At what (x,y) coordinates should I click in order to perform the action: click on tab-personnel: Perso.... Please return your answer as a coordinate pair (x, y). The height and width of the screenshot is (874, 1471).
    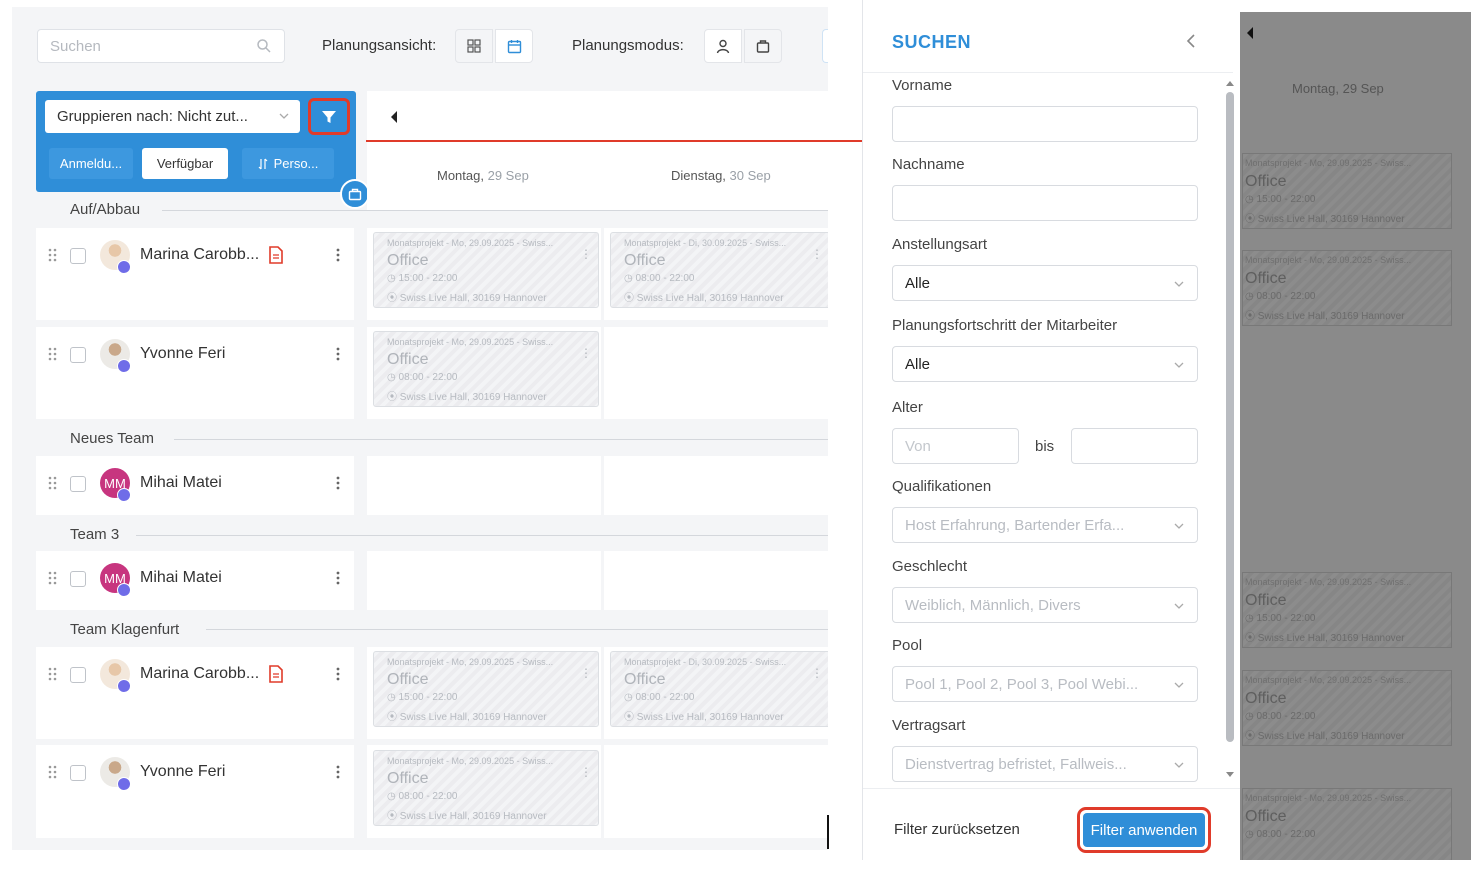
    Looking at the image, I should click on (288, 163).